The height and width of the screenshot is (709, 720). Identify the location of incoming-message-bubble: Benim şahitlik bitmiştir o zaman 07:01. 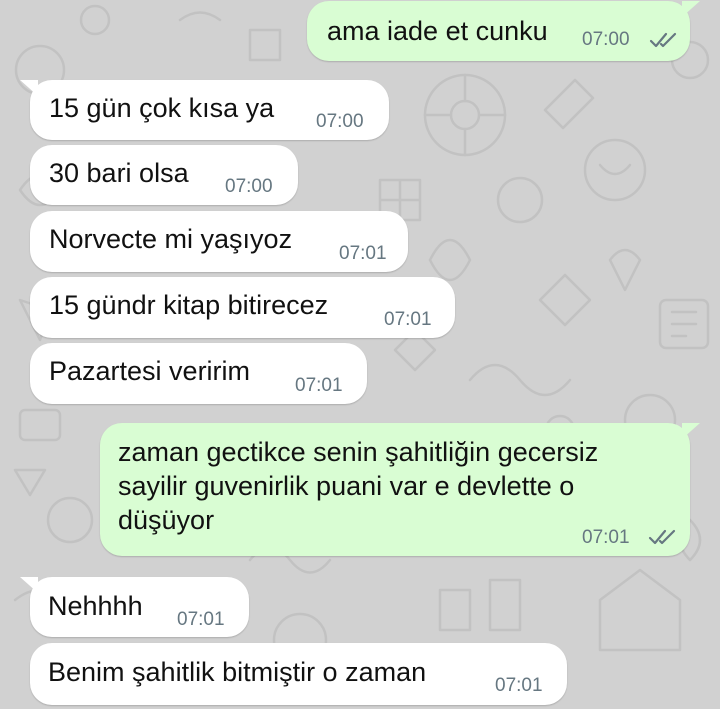
(298, 674).